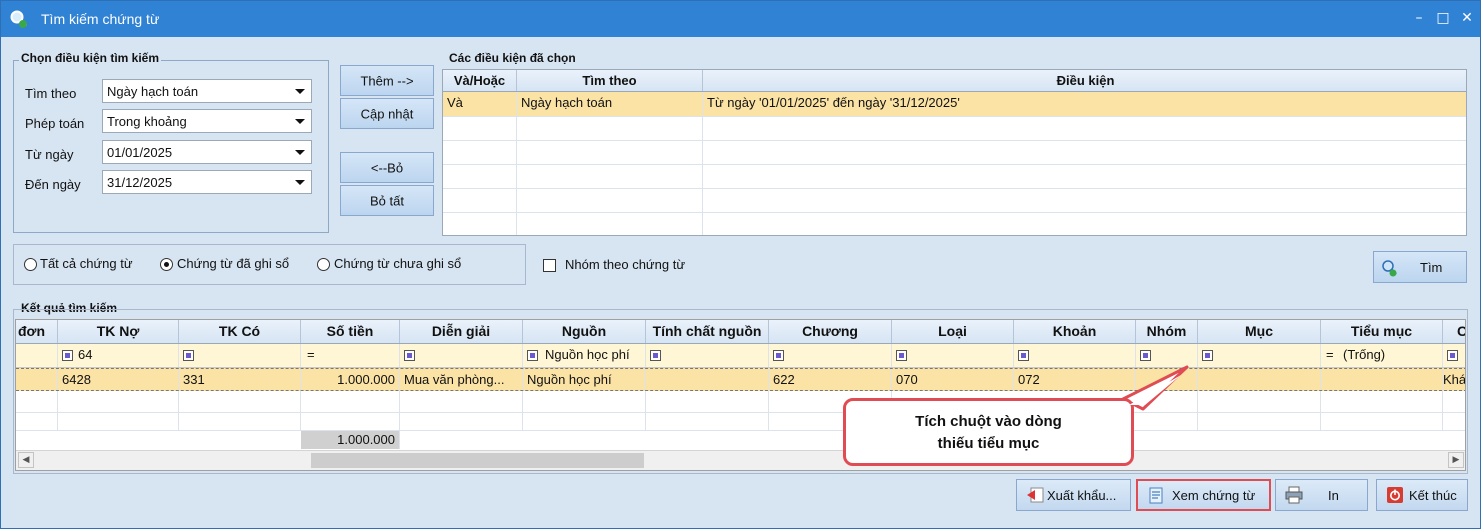 The image size is (1481, 529). I want to click on close-icon: ✕, so click(1467, 18).